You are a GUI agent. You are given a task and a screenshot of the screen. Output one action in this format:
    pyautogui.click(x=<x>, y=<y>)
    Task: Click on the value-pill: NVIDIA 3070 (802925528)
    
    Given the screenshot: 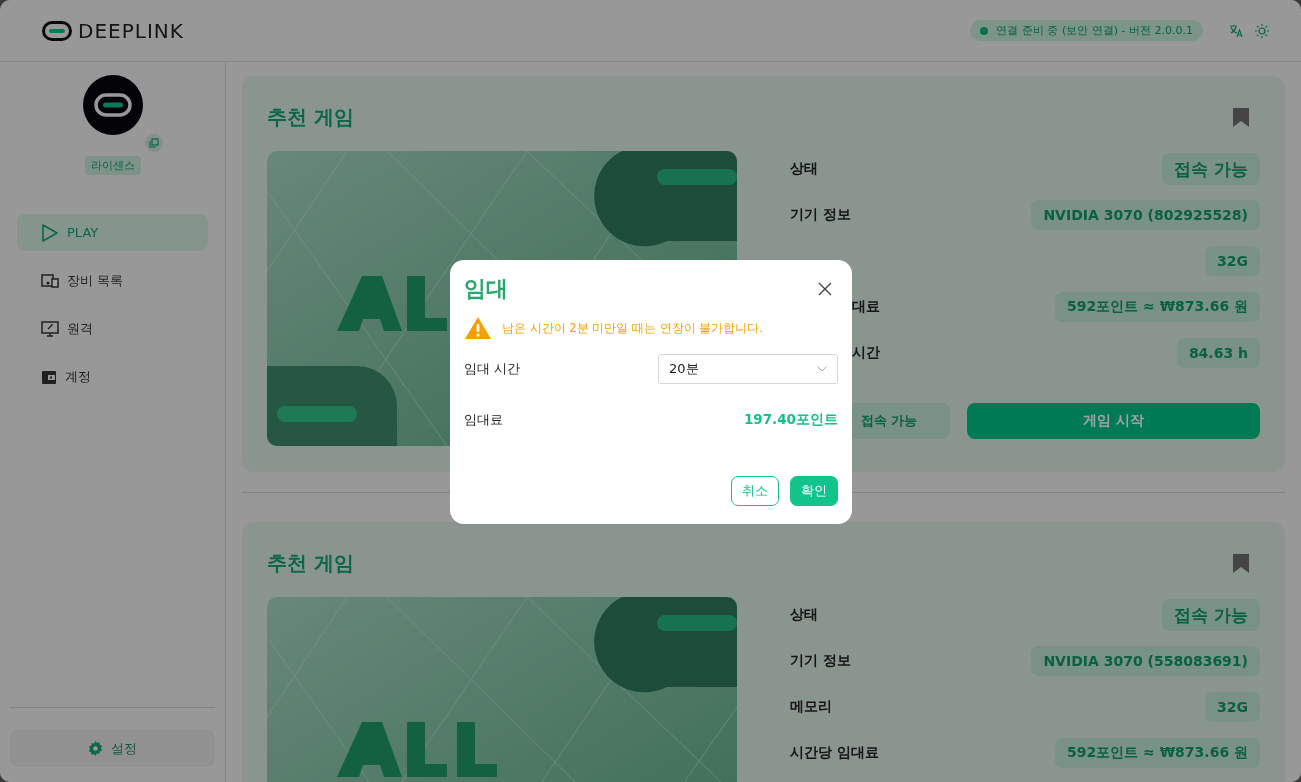 What is the action you would take?
    pyautogui.click(x=1145, y=215)
    